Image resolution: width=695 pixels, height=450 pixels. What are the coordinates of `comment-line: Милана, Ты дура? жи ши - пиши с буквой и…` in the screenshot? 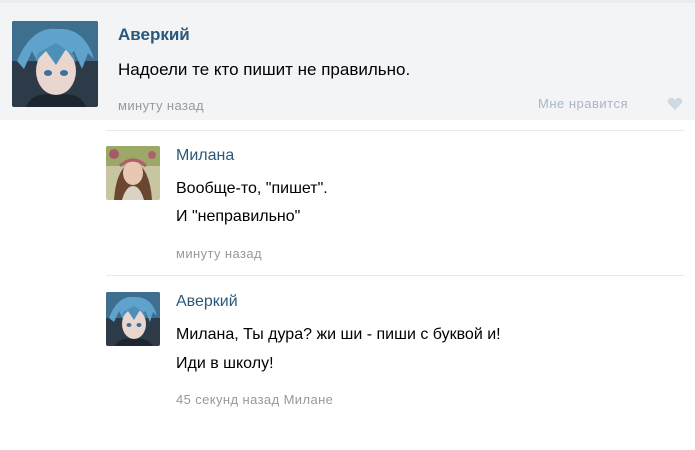 It's located at (338, 334).